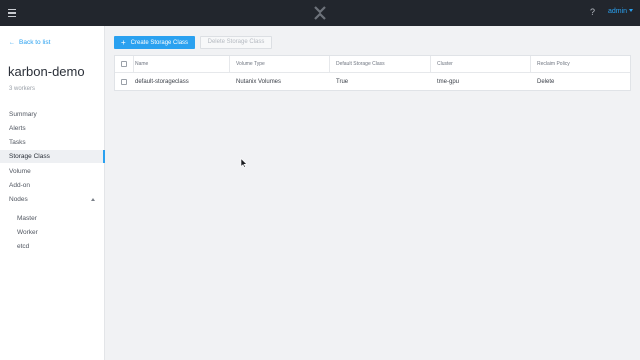 The image size is (640, 360). Describe the element at coordinates (18, 199) in the screenshot. I see `nodes-label: Nodes` at that location.